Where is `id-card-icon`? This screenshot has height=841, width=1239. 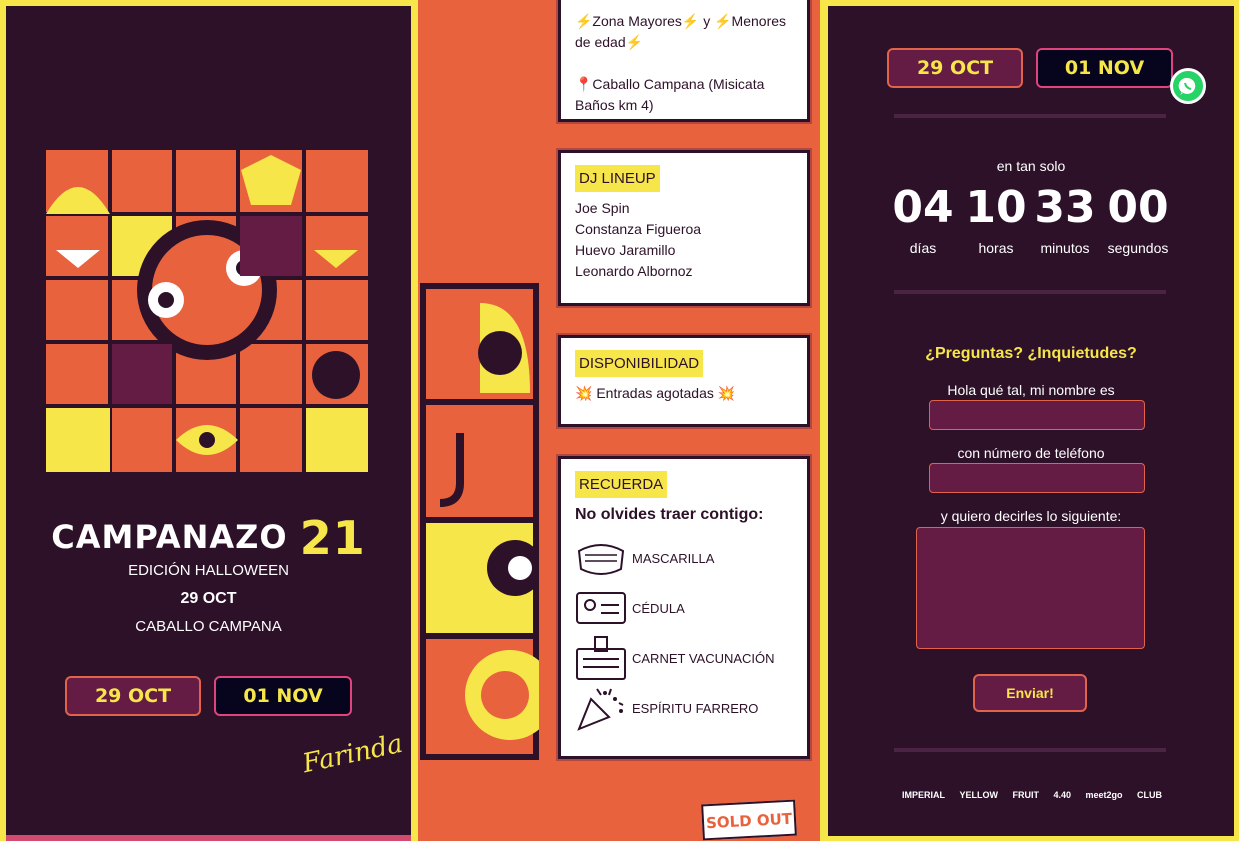
id-card-icon is located at coordinates (601, 608).